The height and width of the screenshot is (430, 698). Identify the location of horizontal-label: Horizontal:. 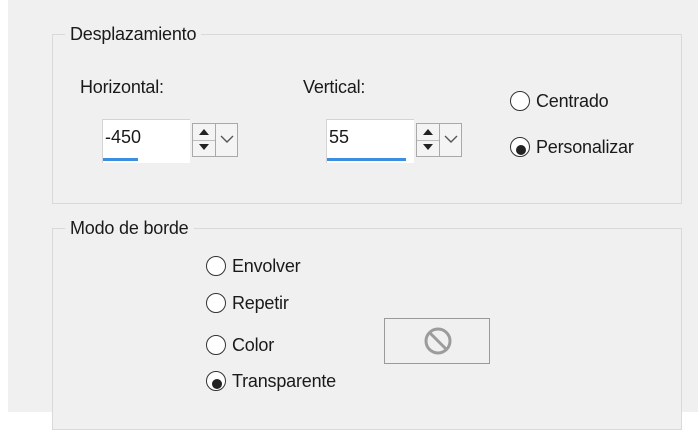
(122, 87).